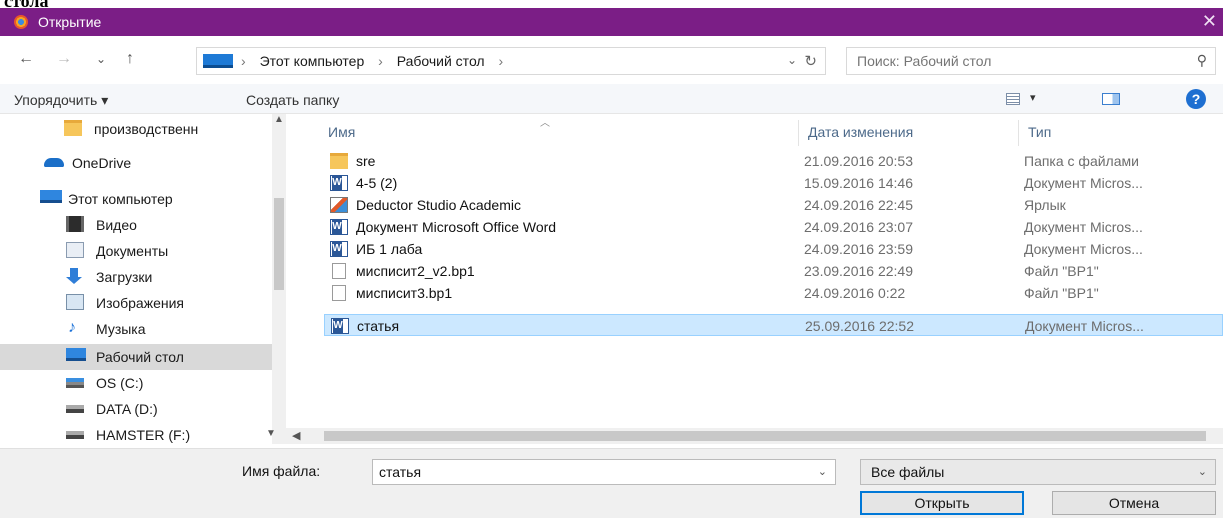 The height and width of the screenshot is (518, 1223). I want to click on sidebar-item-label: Этот компьютер, so click(120, 199).